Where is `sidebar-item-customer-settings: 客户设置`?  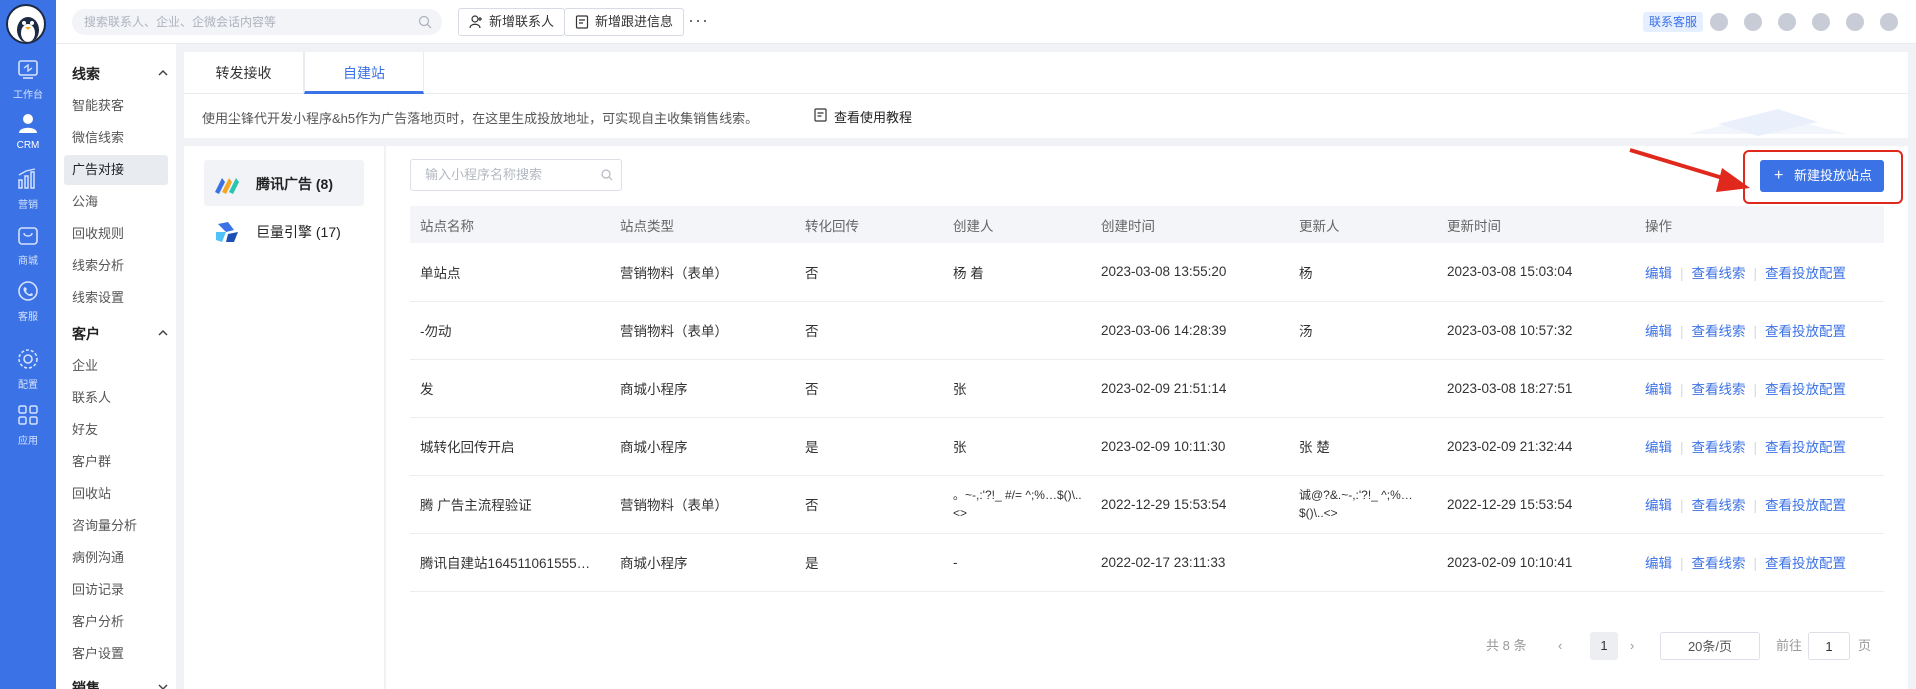 sidebar-item-customer-settings: 客户设置 is located at coordinates (116, 654).